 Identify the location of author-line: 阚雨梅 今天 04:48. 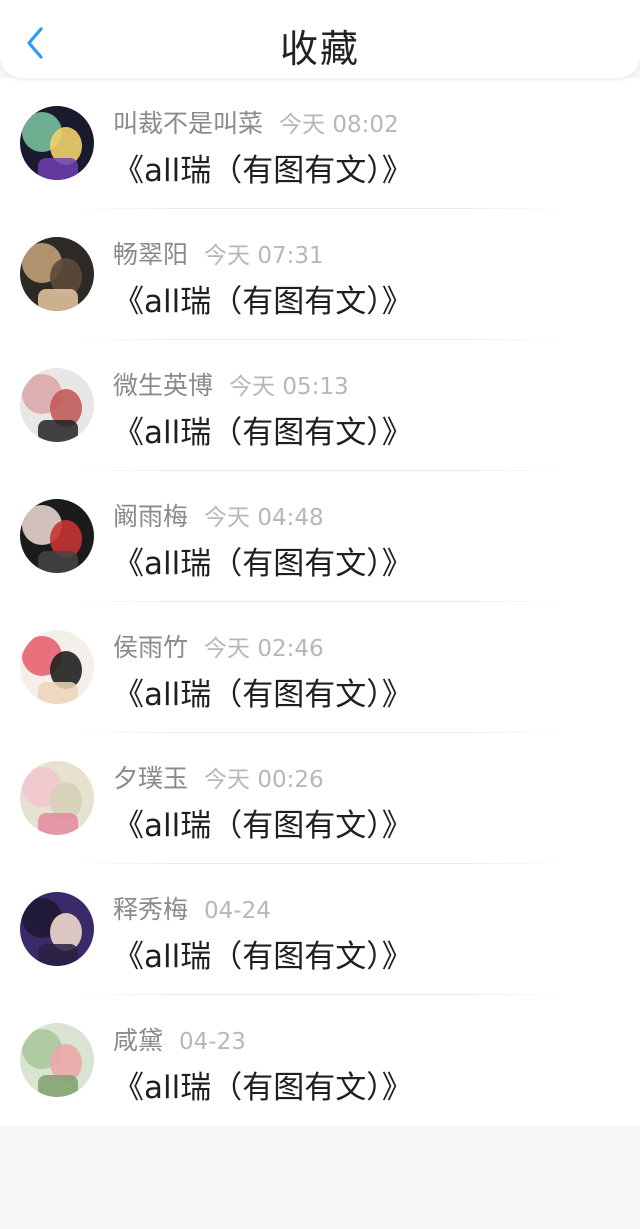
(218, 515).